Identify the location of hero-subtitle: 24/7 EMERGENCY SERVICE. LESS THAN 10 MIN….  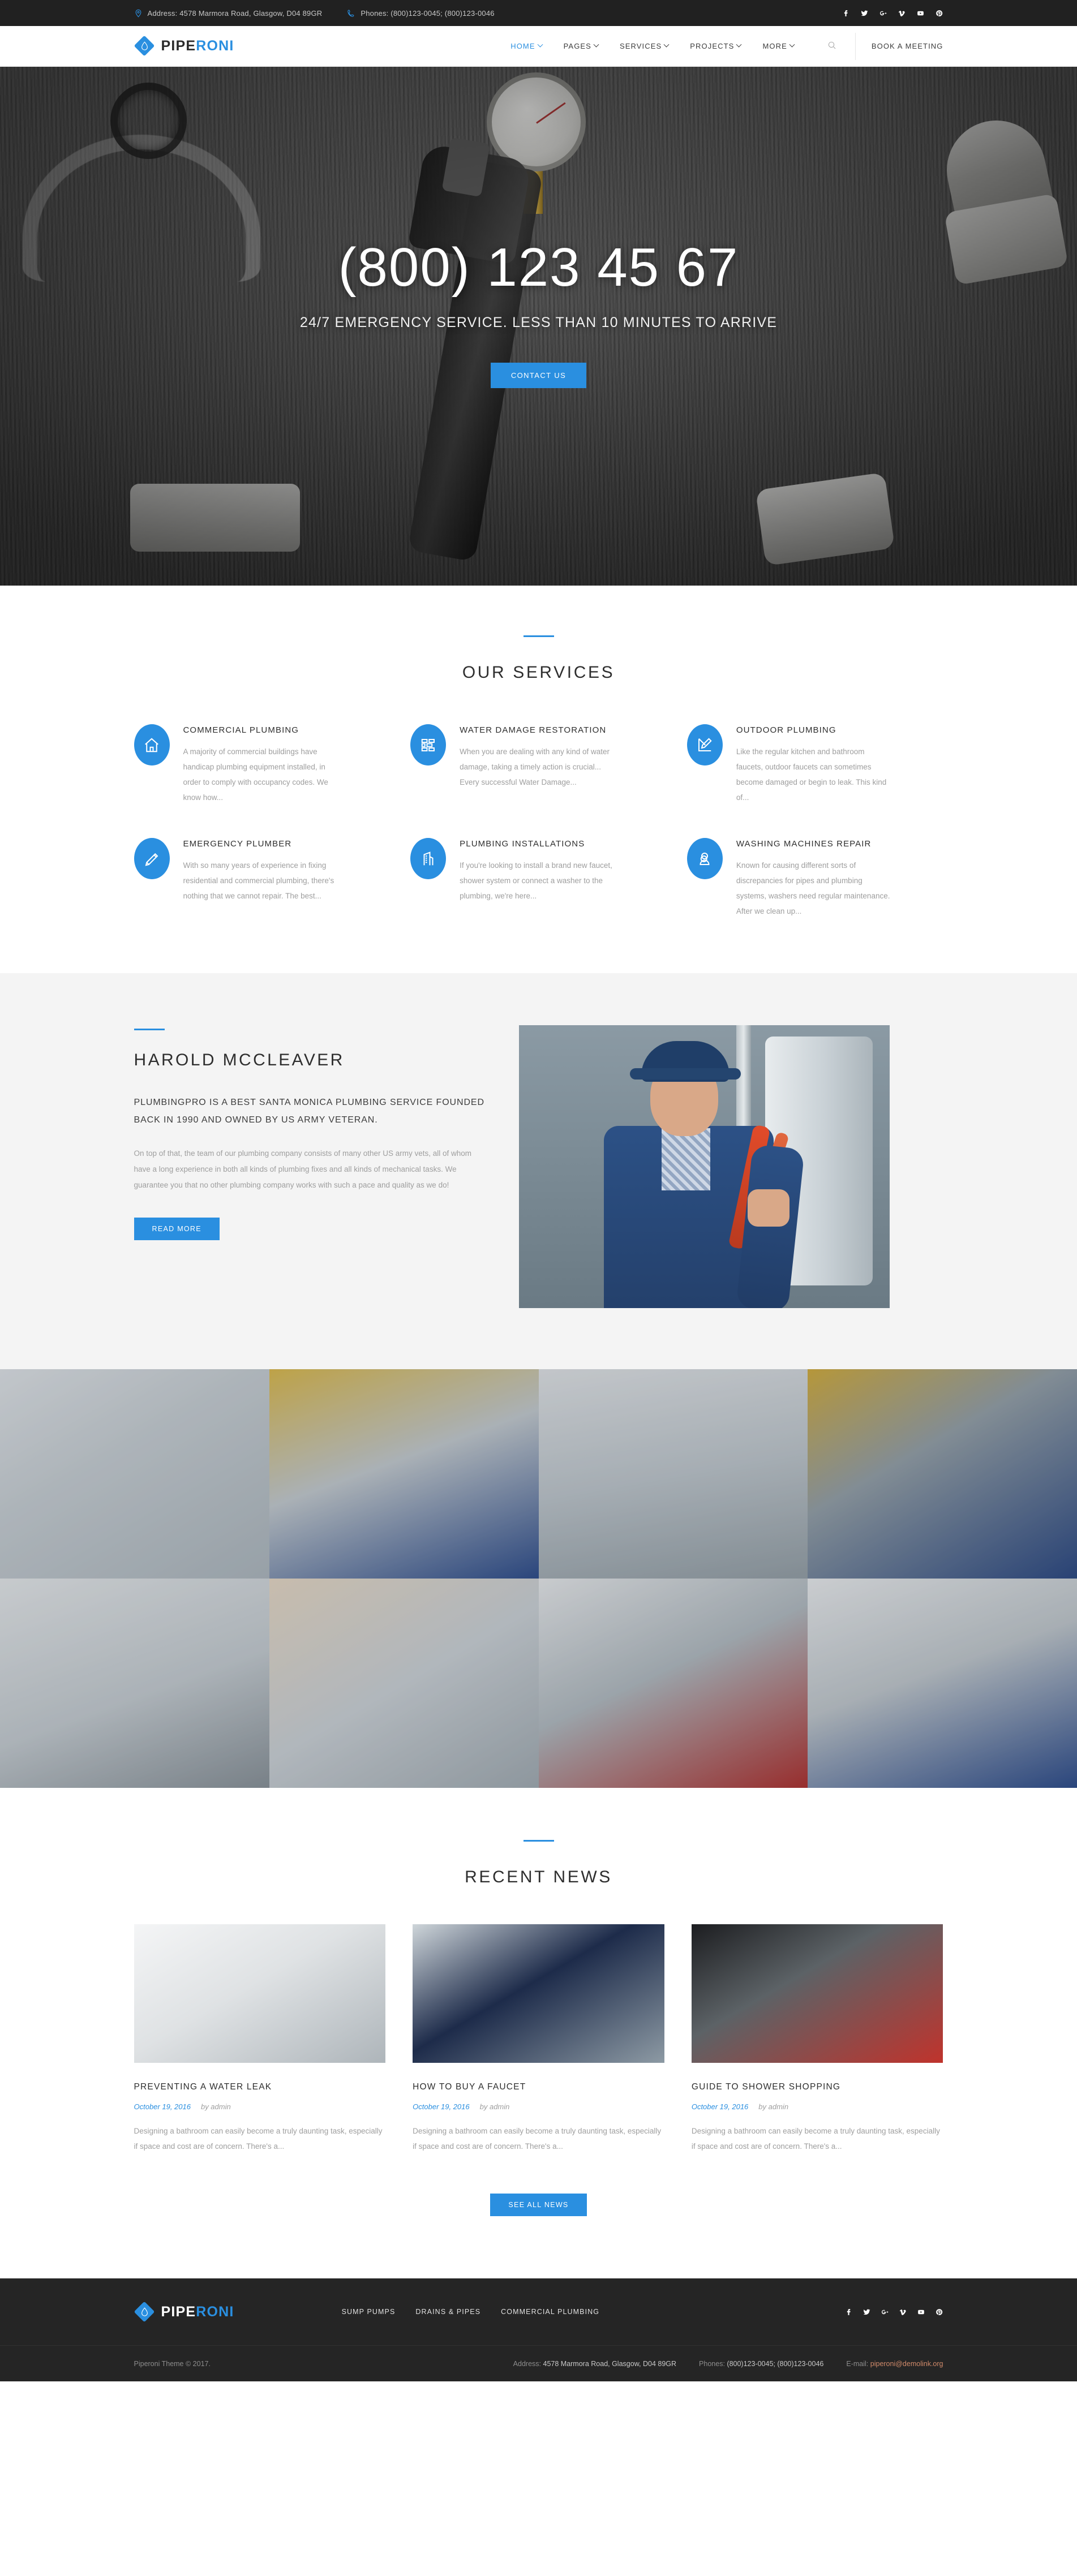
(538, 322).